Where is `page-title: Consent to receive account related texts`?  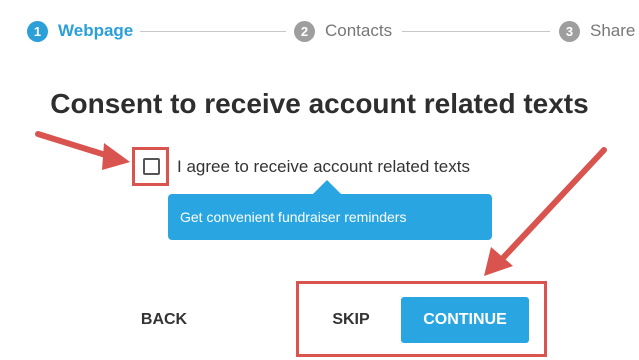 page-title: Consent to receive account related texts is located at coordinates (319, 103).